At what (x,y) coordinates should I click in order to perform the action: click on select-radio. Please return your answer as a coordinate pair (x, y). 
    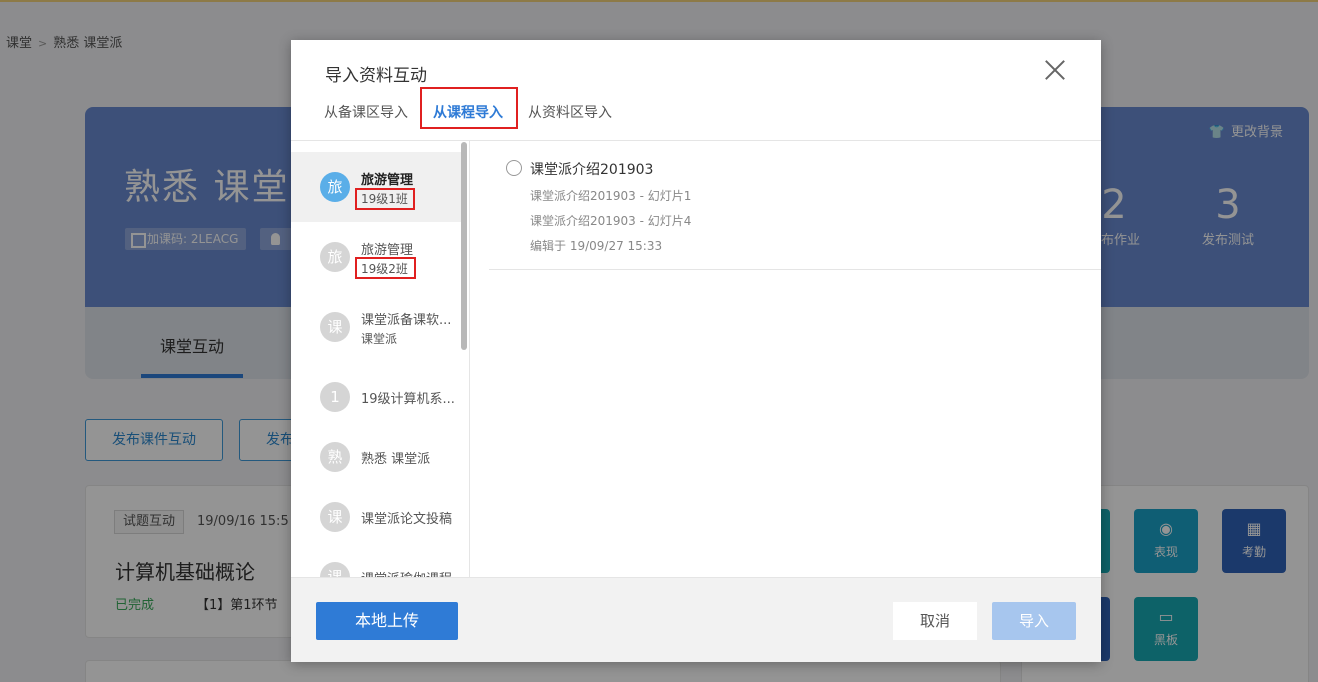
    Looking at the image, I should click on (514, 168).